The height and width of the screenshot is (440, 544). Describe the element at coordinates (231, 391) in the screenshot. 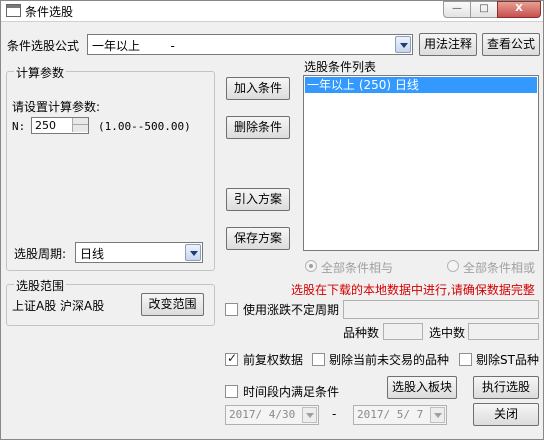

I see `time-range-checkbox` at that location.